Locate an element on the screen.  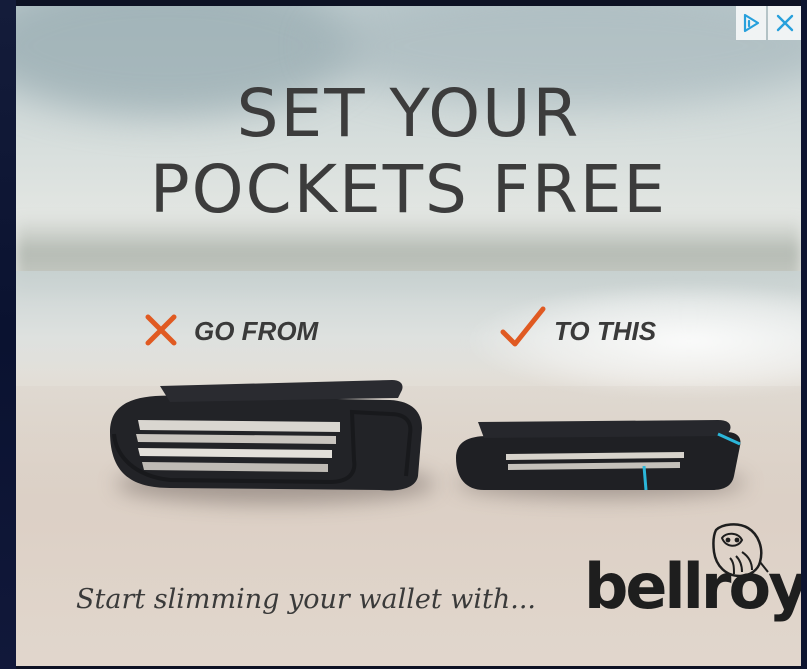
headline-line-1: SET YOUR is located at coordinates (408, 113).